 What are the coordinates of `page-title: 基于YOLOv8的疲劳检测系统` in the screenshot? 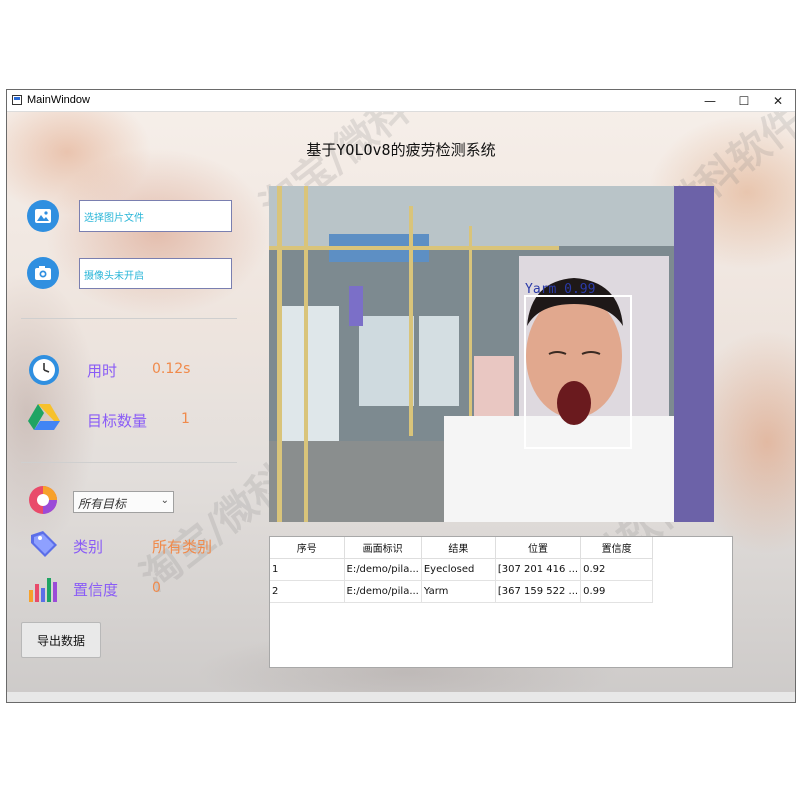 It's located at (401, 150).